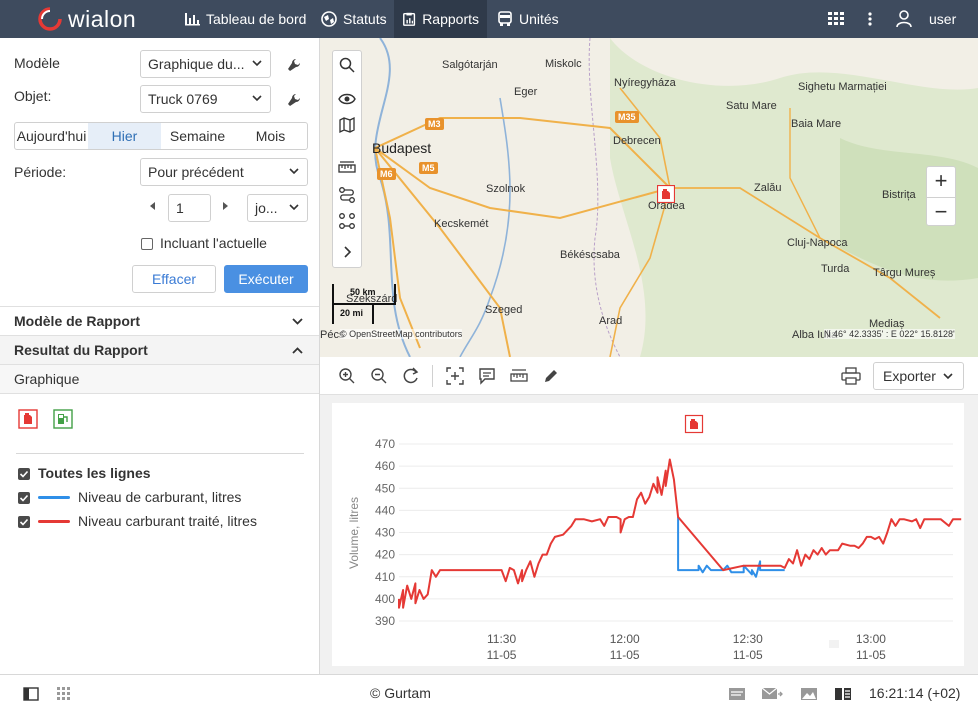 Image resolution: width=978 pixels, height=713 pixels. Describe the element at coordinates (102, 18) in the screenshot. I see `logo-text: wialon` at that location.